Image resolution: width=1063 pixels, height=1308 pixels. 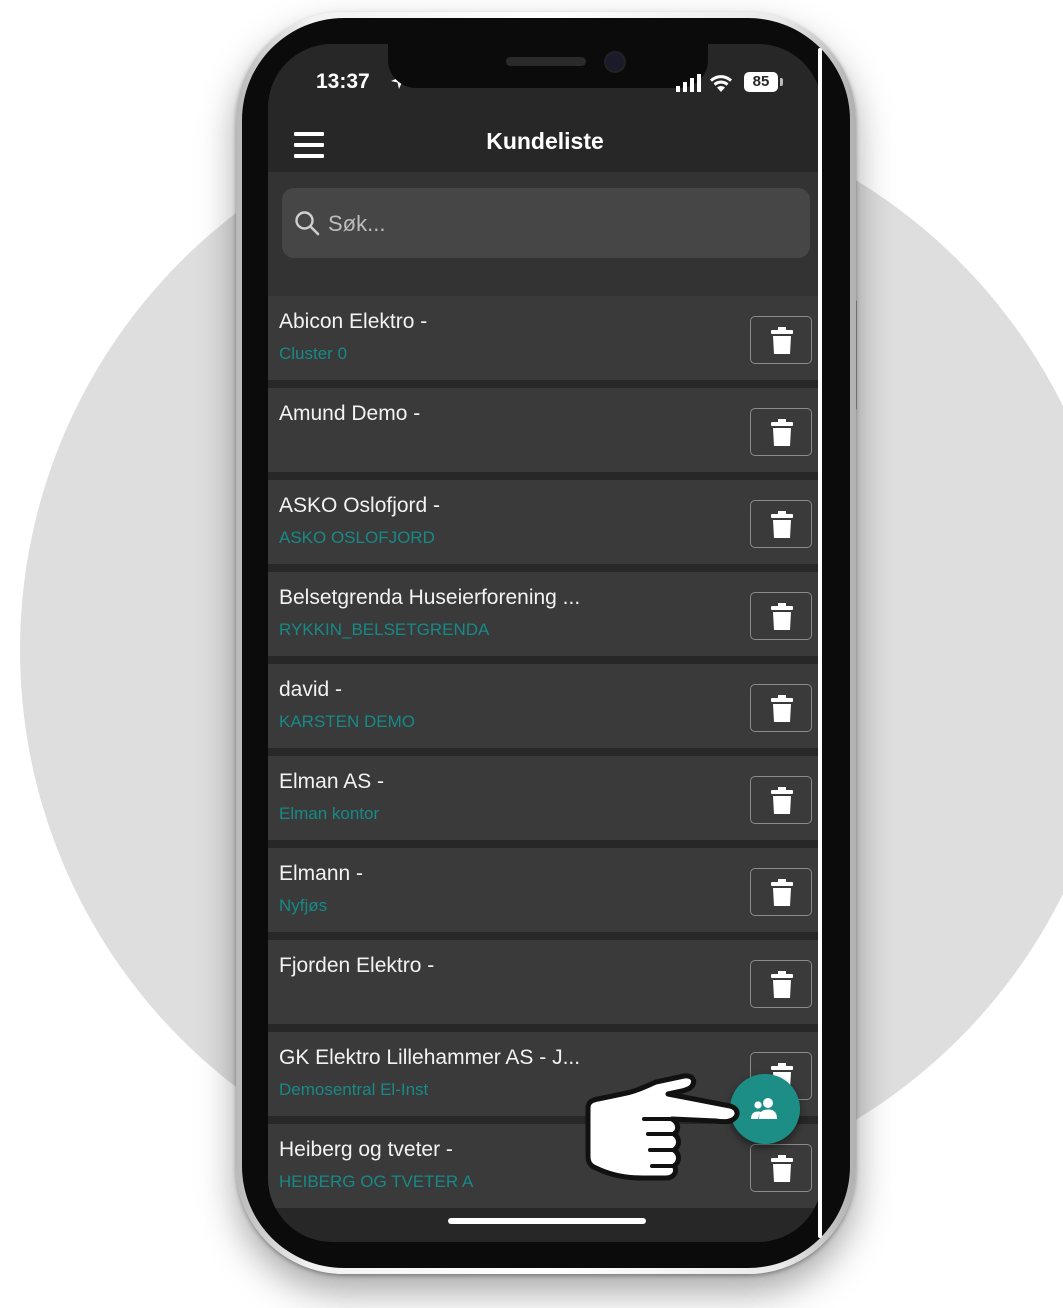 I want to click on customer-name: Amund Demo -, so click(x=350, y=413).